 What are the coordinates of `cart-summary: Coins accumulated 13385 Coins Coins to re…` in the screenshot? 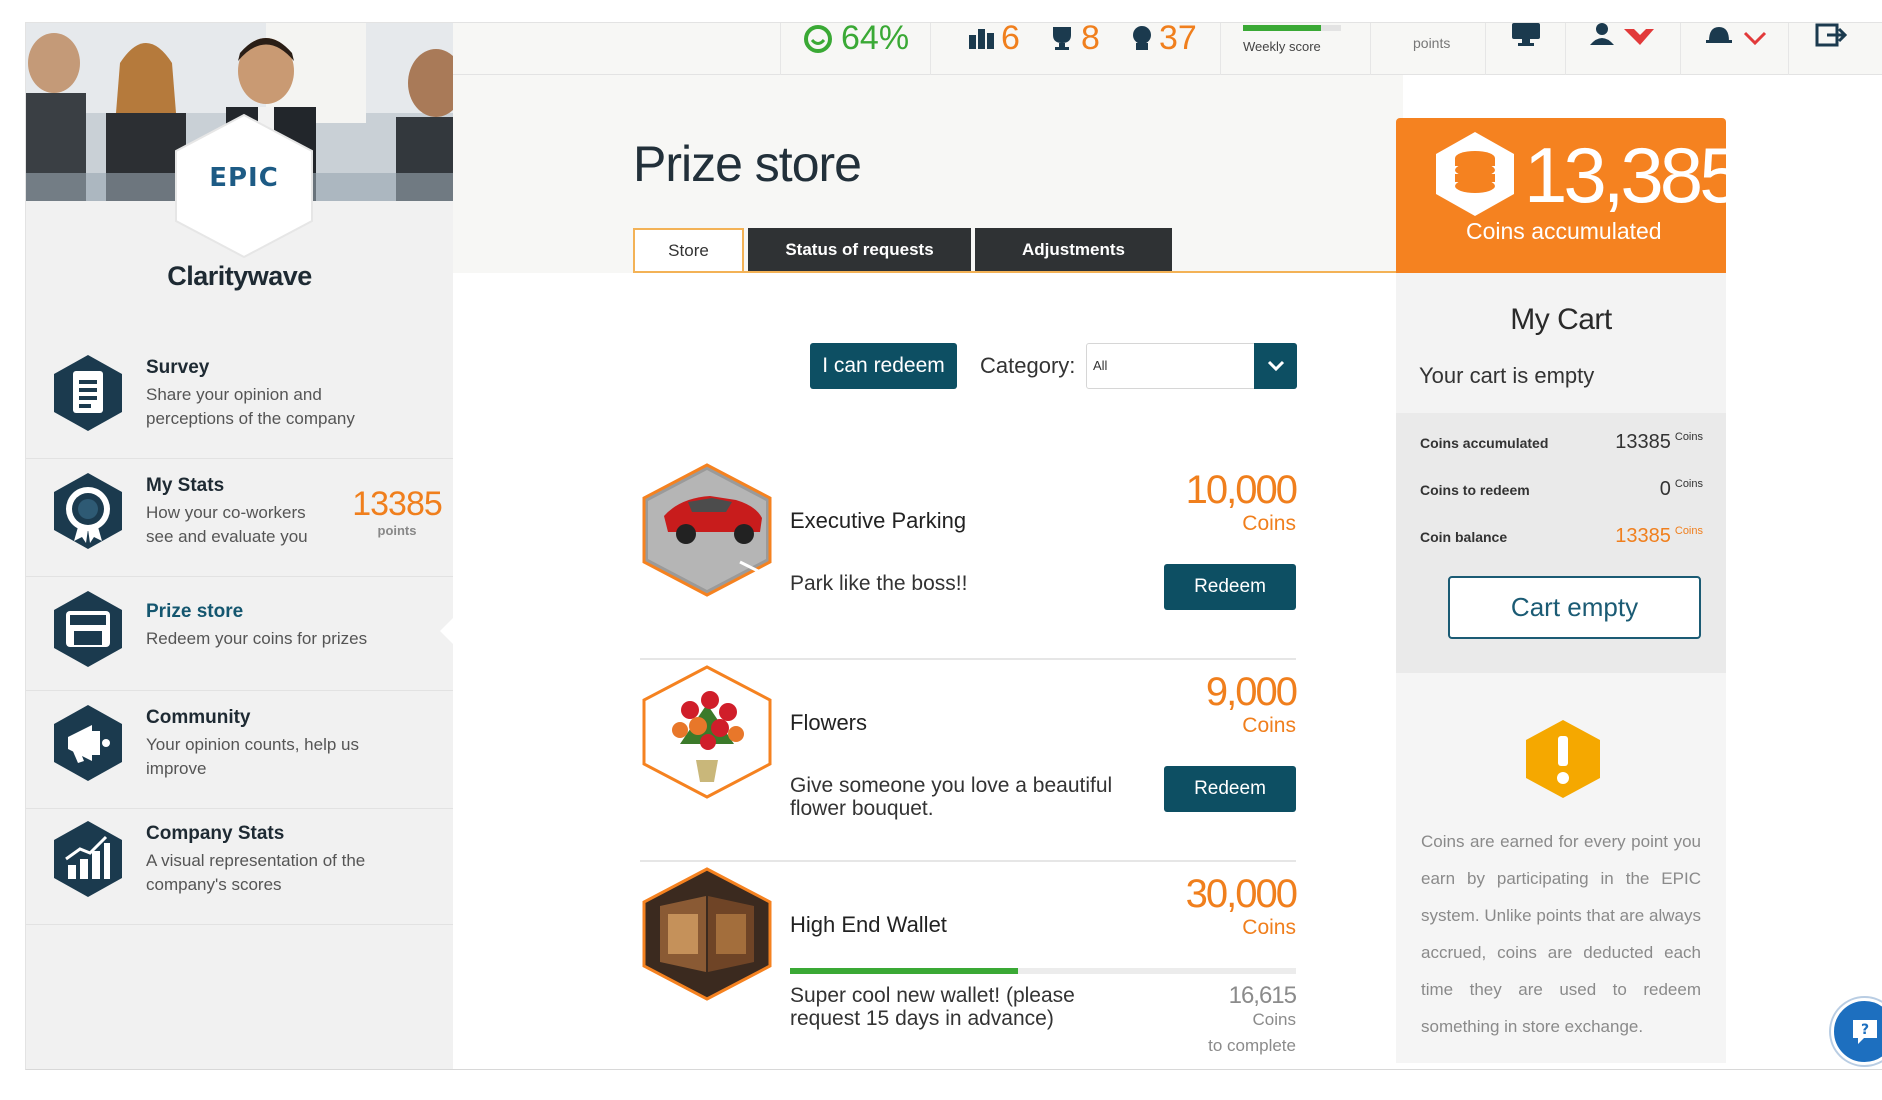 It's located at (1561, 543).